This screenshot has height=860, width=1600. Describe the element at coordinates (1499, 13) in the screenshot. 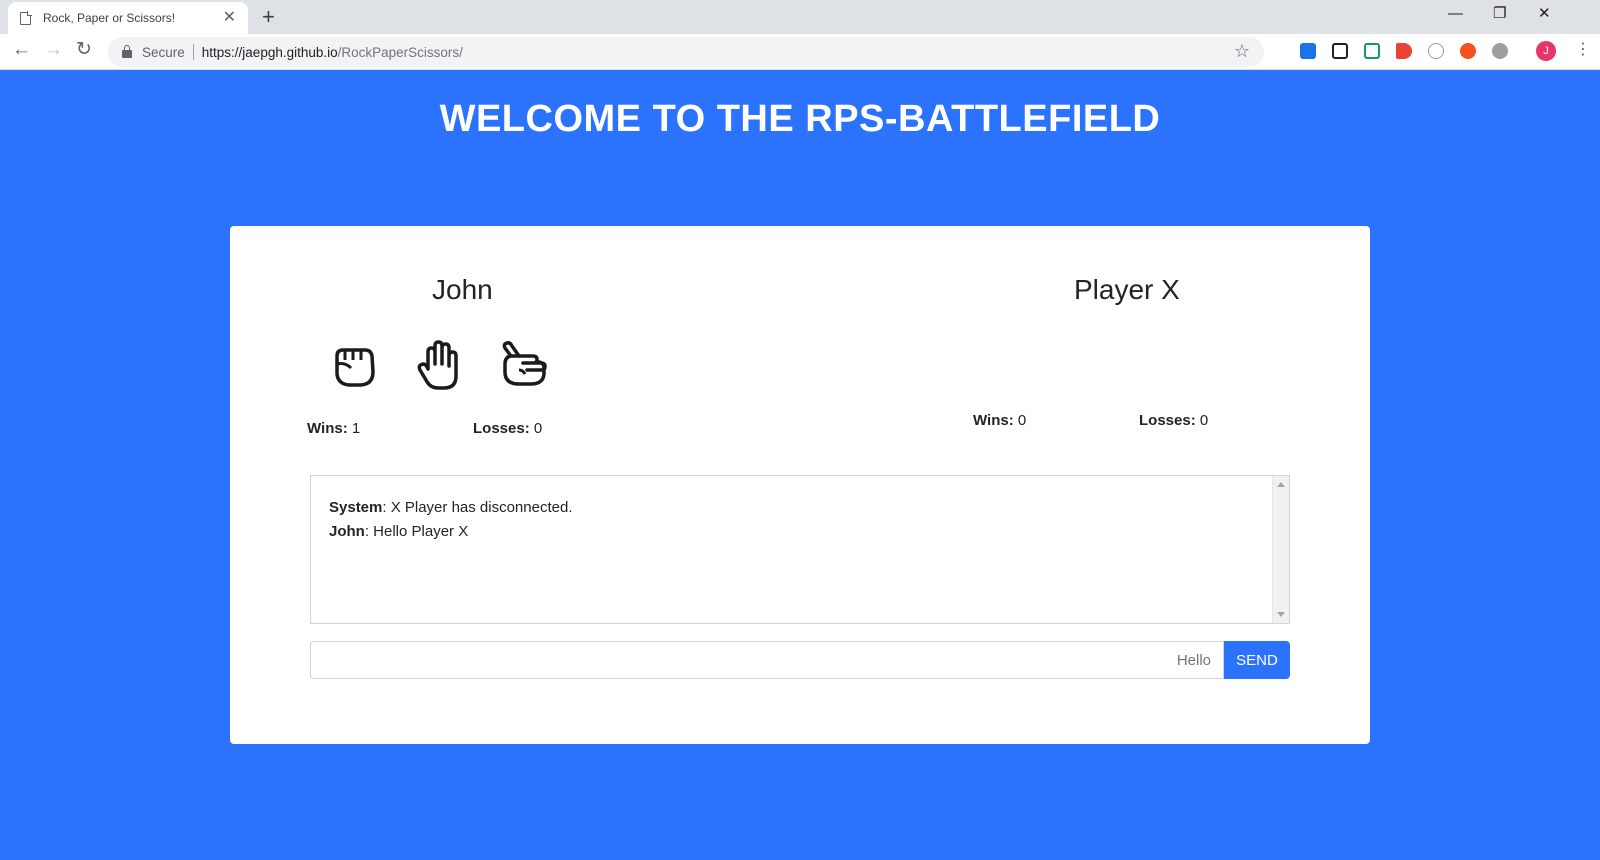

I see `restore-button: ❐` at that location.